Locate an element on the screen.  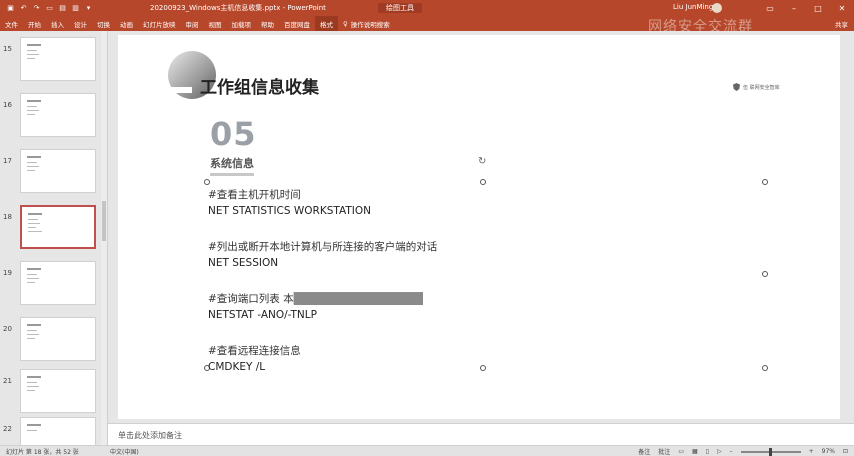
reading-view-icon: ▯ is located at coordinates (707, 451).